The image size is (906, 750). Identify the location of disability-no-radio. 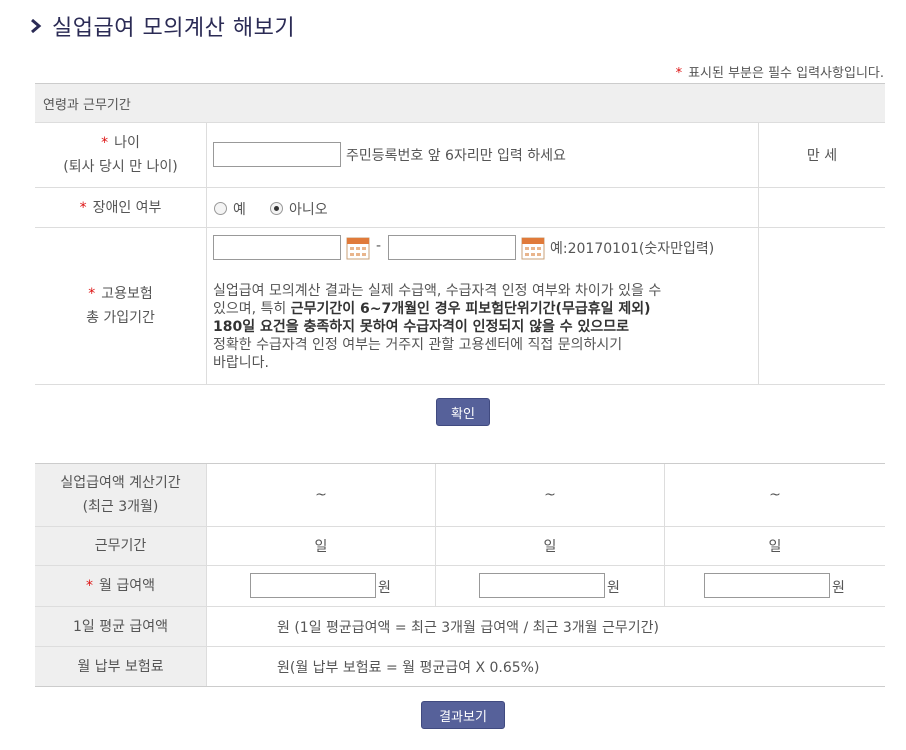
(276, 208).